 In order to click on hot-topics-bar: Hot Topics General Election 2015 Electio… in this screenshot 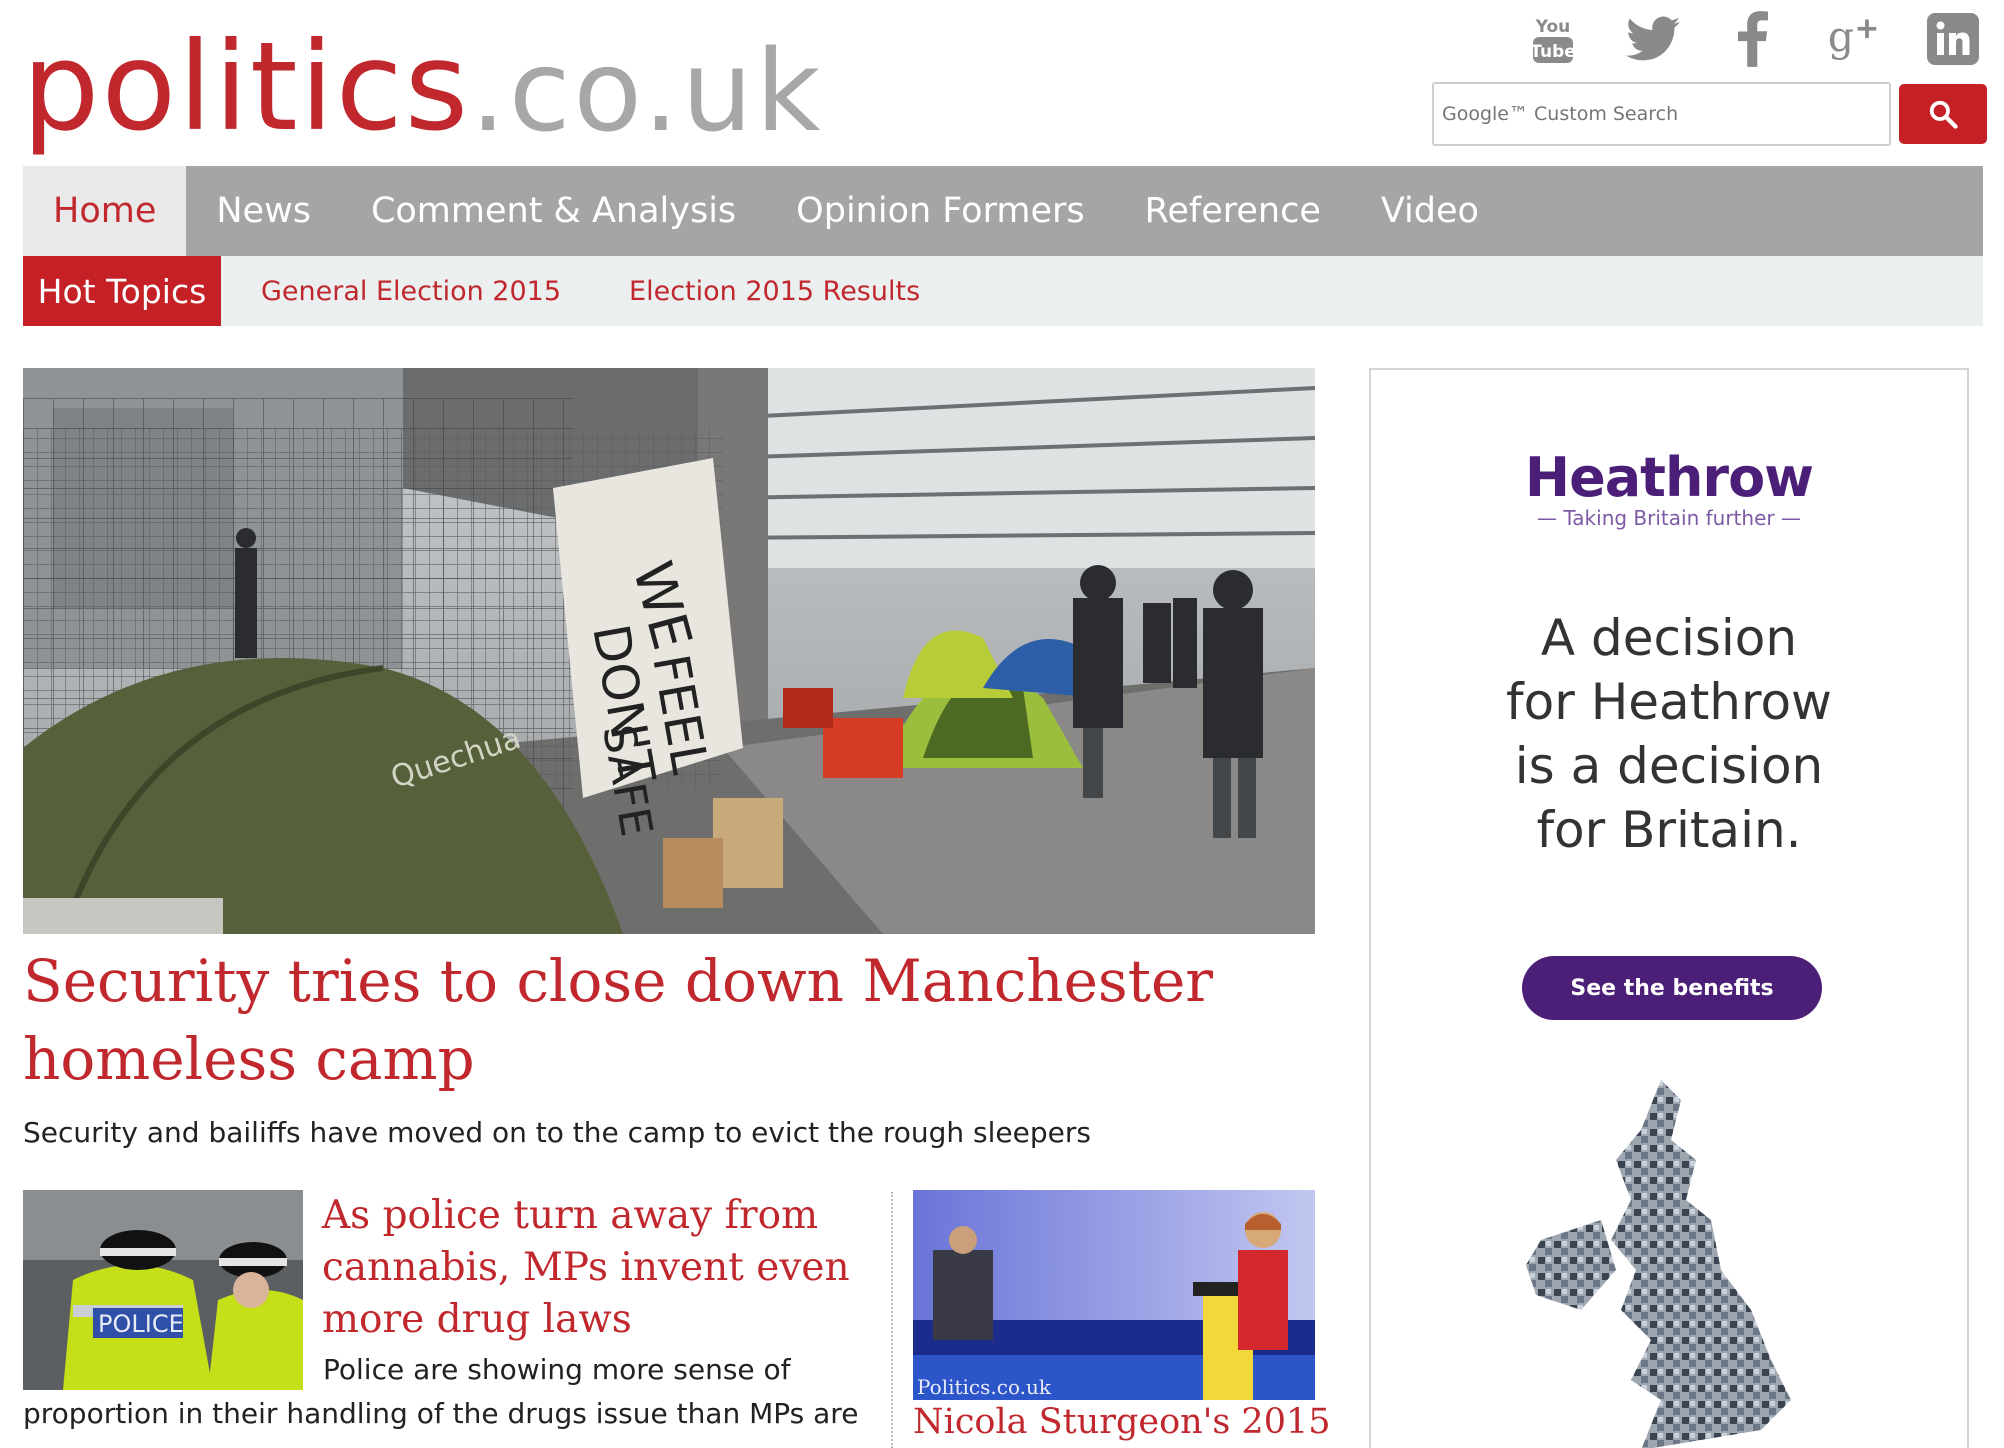, I will do `click(1003, 291)`.